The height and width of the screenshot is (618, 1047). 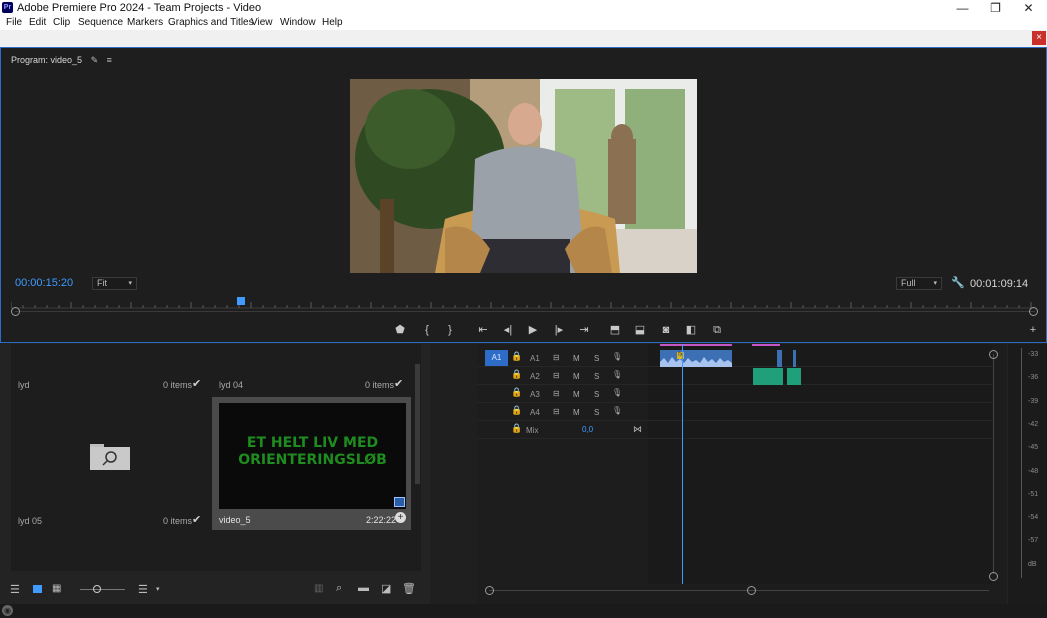 What do you see at coordinates (640, 330) in the screenshot?
I see `extract-icon: ⬓` at bounding box center [640, 330].